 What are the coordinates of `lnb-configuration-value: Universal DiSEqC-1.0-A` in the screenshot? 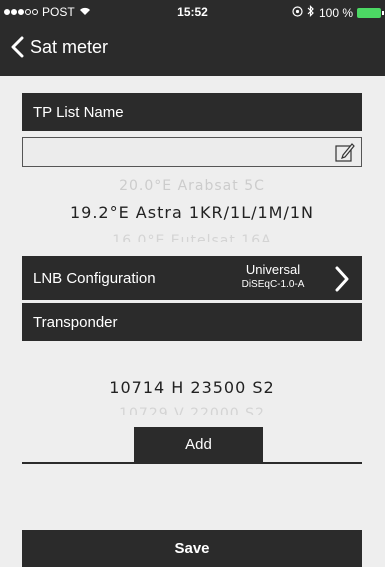 It's located at (273, 276).